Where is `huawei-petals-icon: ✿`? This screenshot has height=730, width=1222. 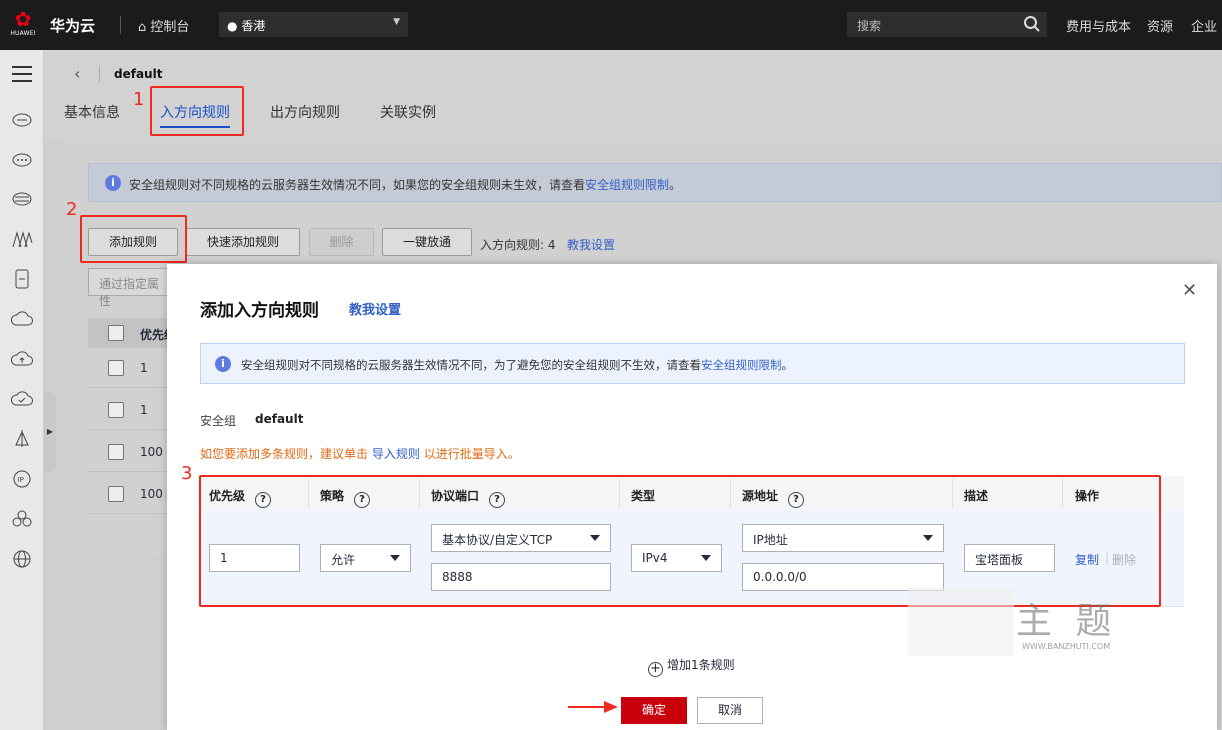 huawei-petals-icon: ✿ is located at coordinates (23, 19).